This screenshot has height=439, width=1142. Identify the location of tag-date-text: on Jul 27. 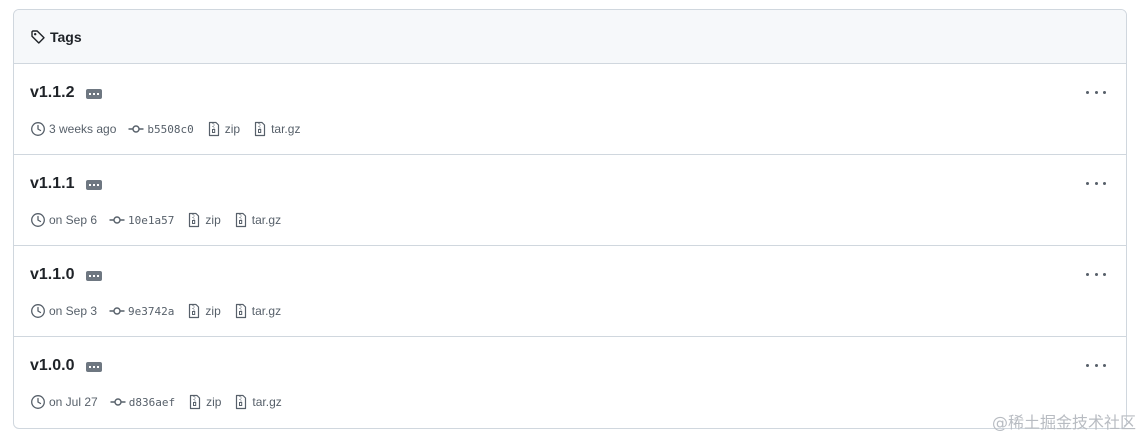
(73, 402).